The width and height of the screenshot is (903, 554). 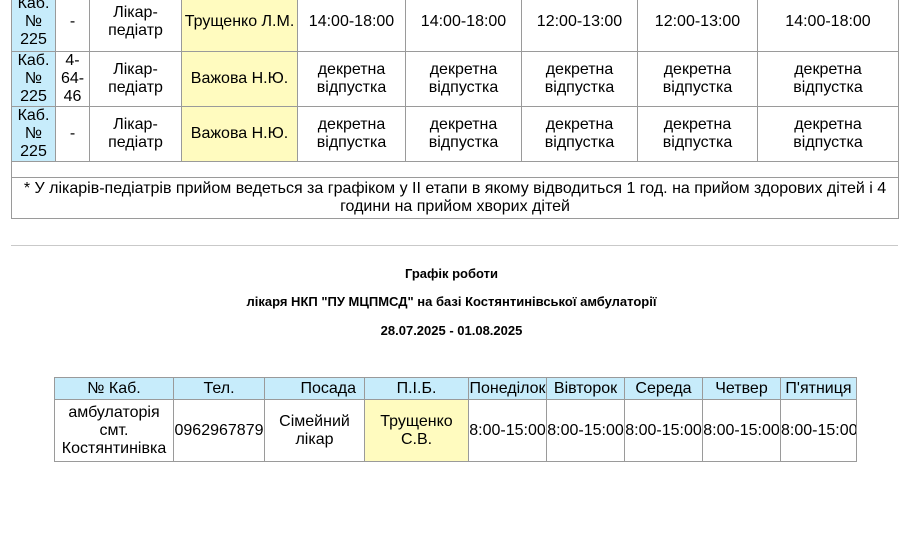 I want to click on empty-row, so click(x=455, y=169).